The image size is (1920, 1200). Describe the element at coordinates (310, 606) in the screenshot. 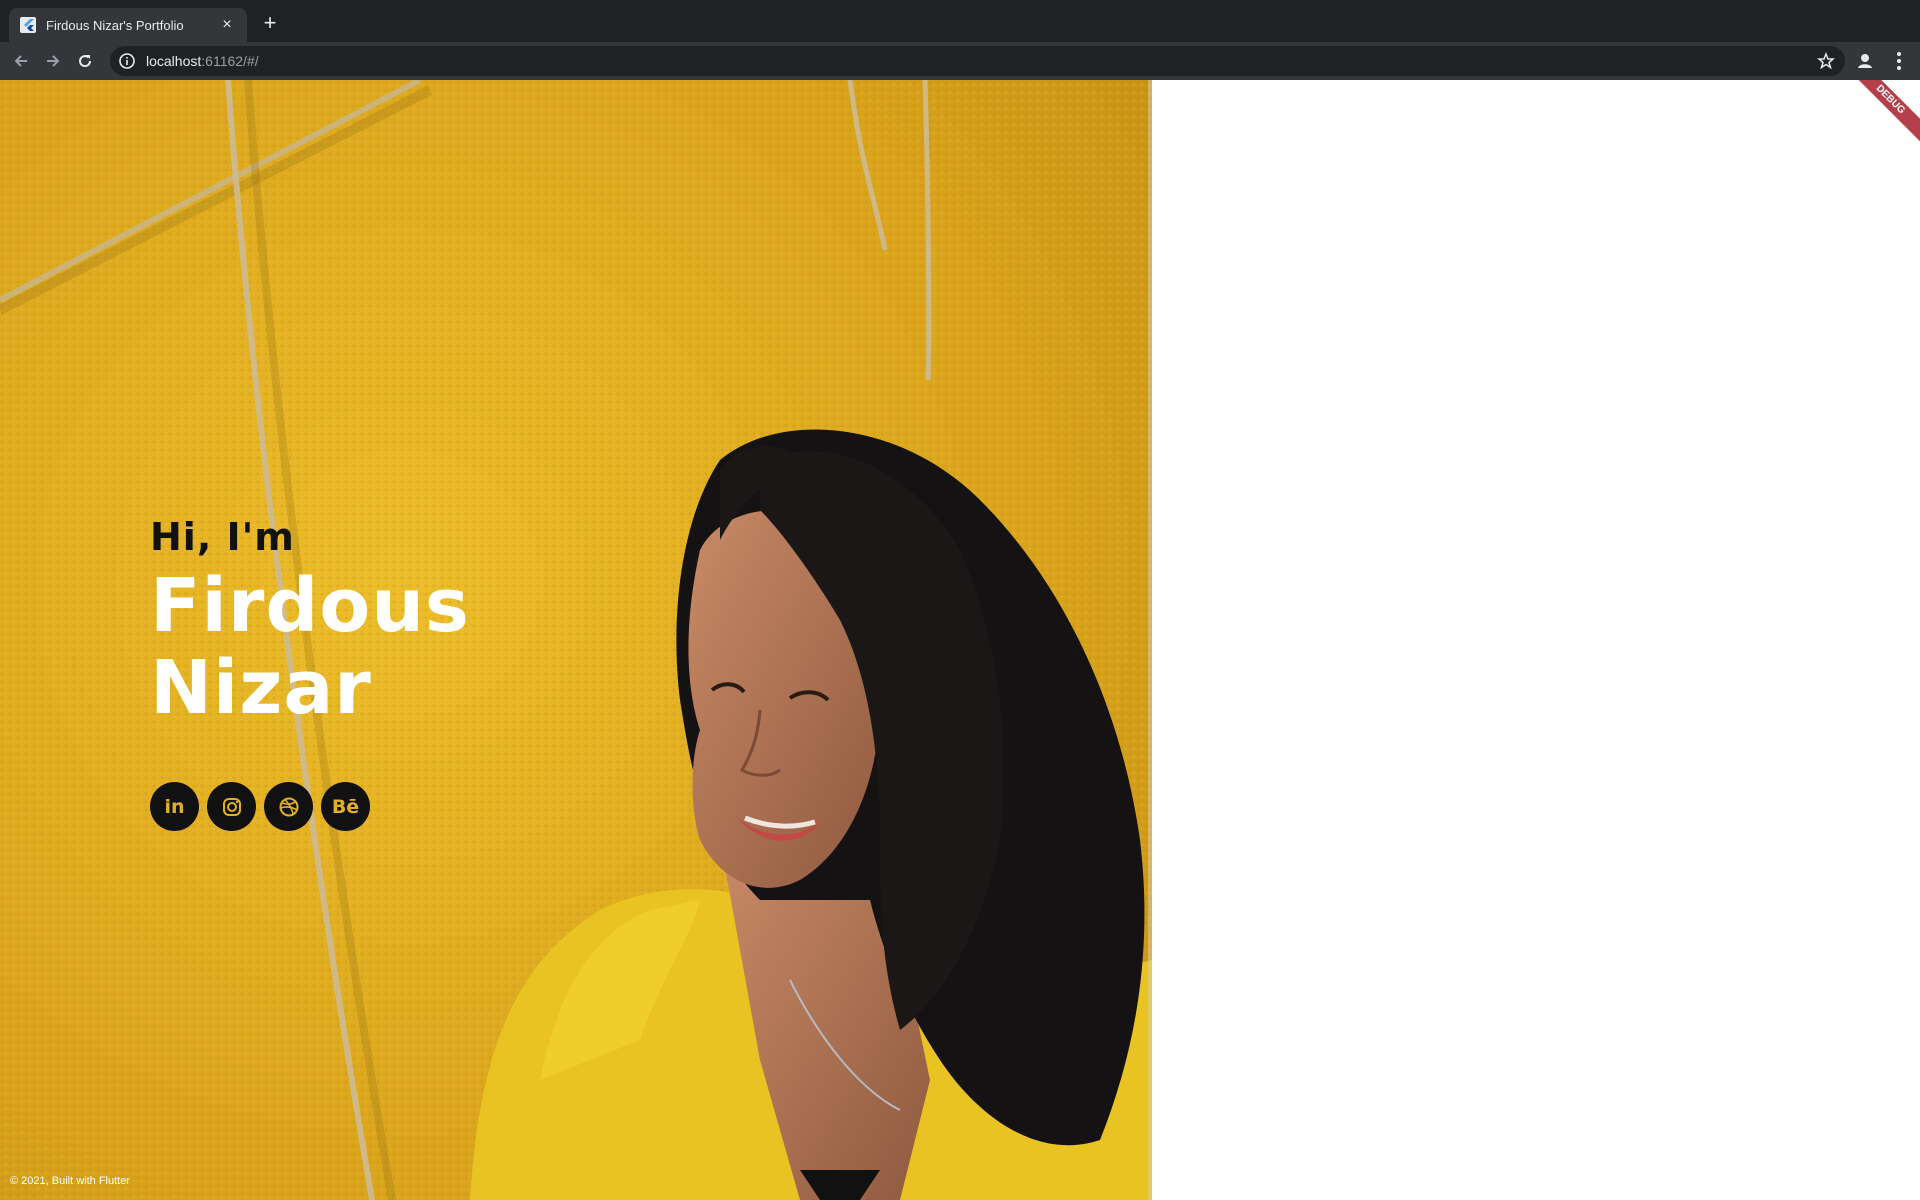

I see `first-name: Firdous` at that location.